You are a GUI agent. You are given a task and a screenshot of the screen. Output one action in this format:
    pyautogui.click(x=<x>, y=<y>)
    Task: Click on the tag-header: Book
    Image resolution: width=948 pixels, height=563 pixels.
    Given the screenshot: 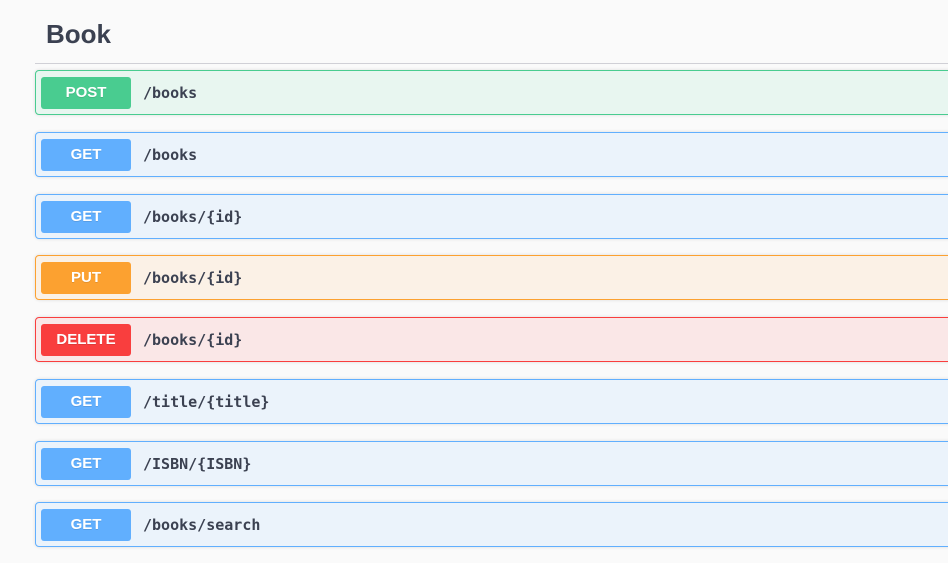 What is the action you would take?
    pyautogui.click(x=491, y=32)
    